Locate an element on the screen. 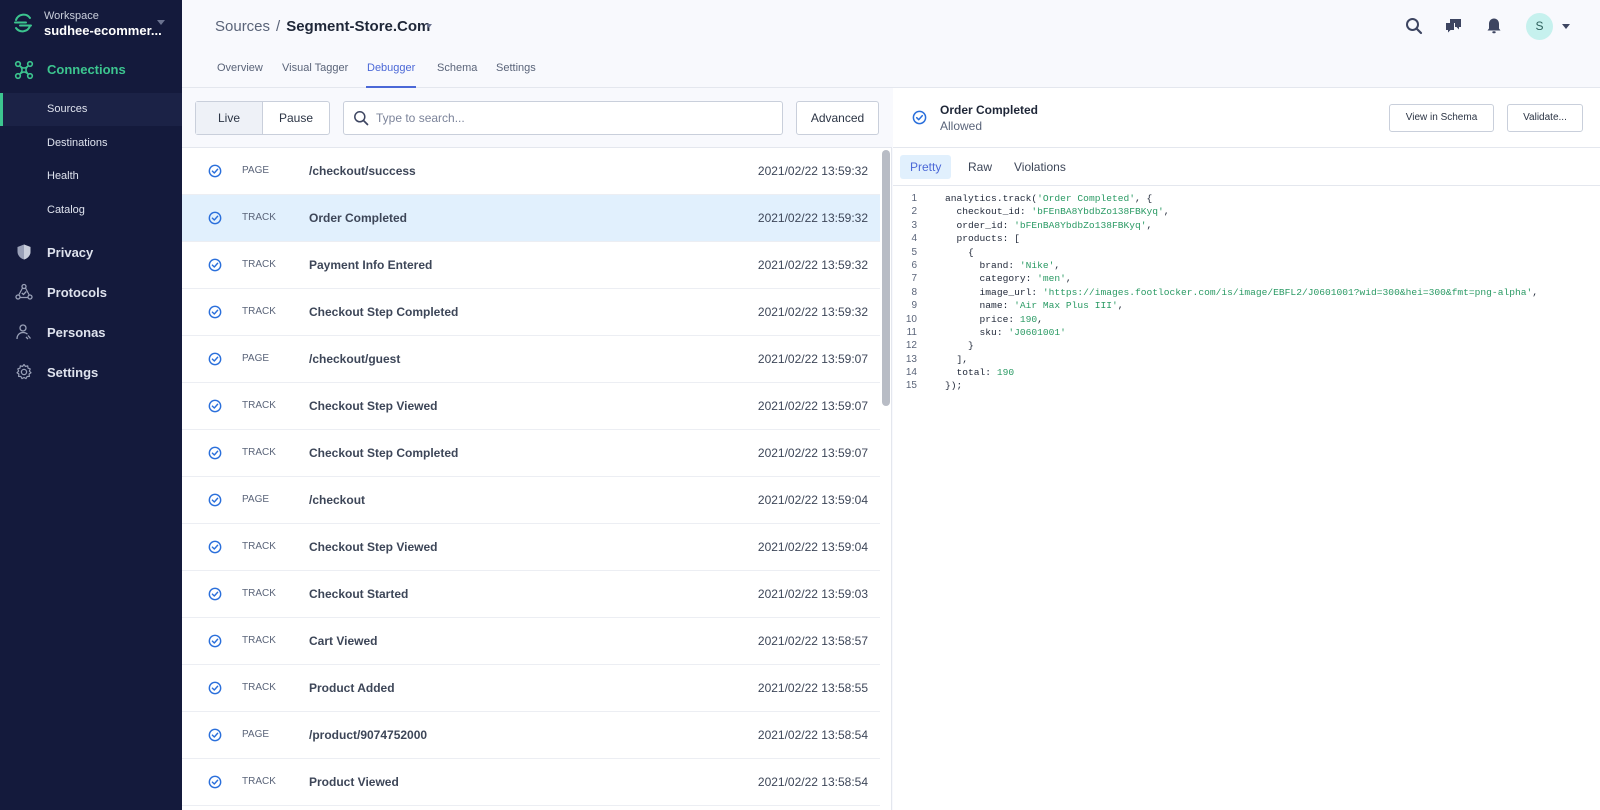 The image size is (1600, 810). code-token: total: is located at coordinates (971, 373).